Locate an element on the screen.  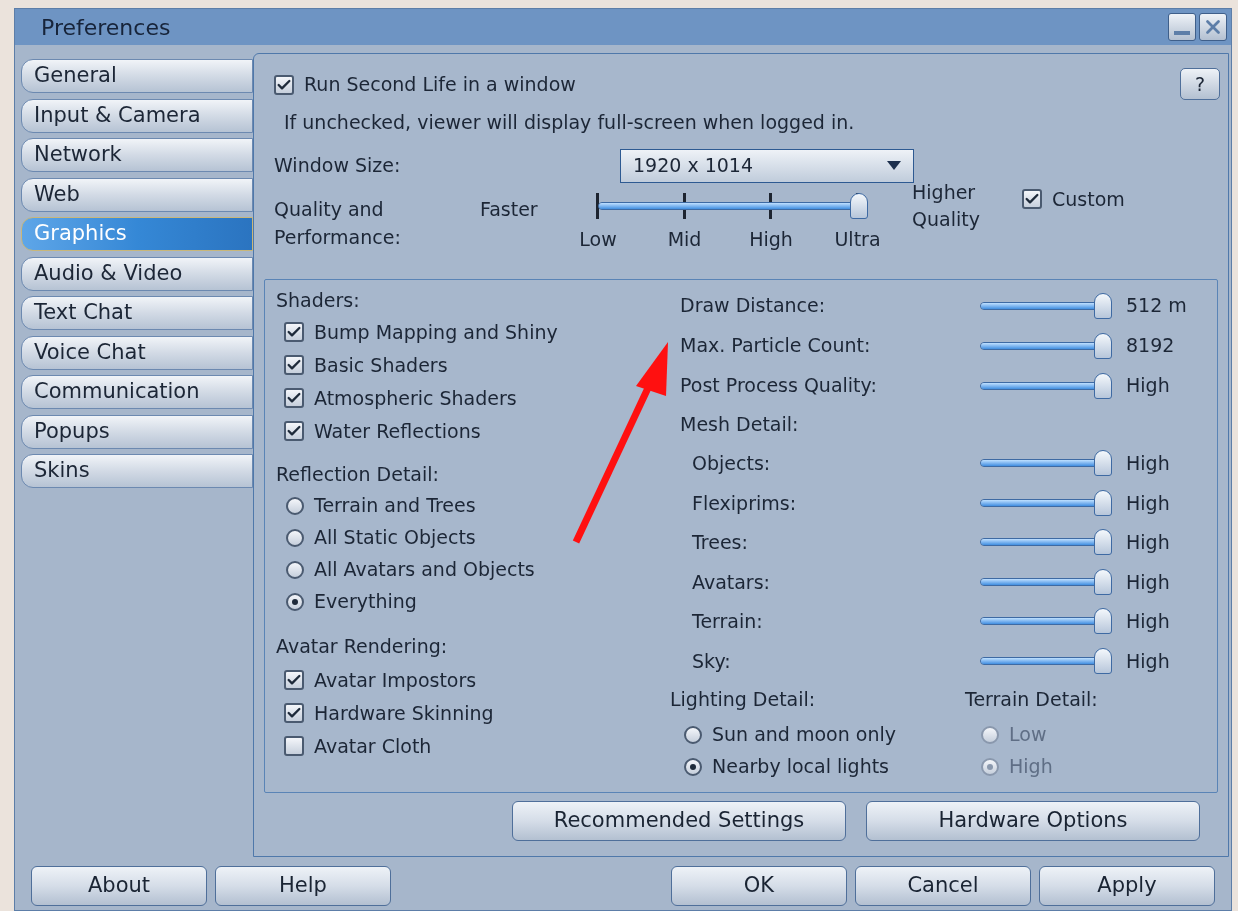
button: Help is located at coordinates (303, 886).